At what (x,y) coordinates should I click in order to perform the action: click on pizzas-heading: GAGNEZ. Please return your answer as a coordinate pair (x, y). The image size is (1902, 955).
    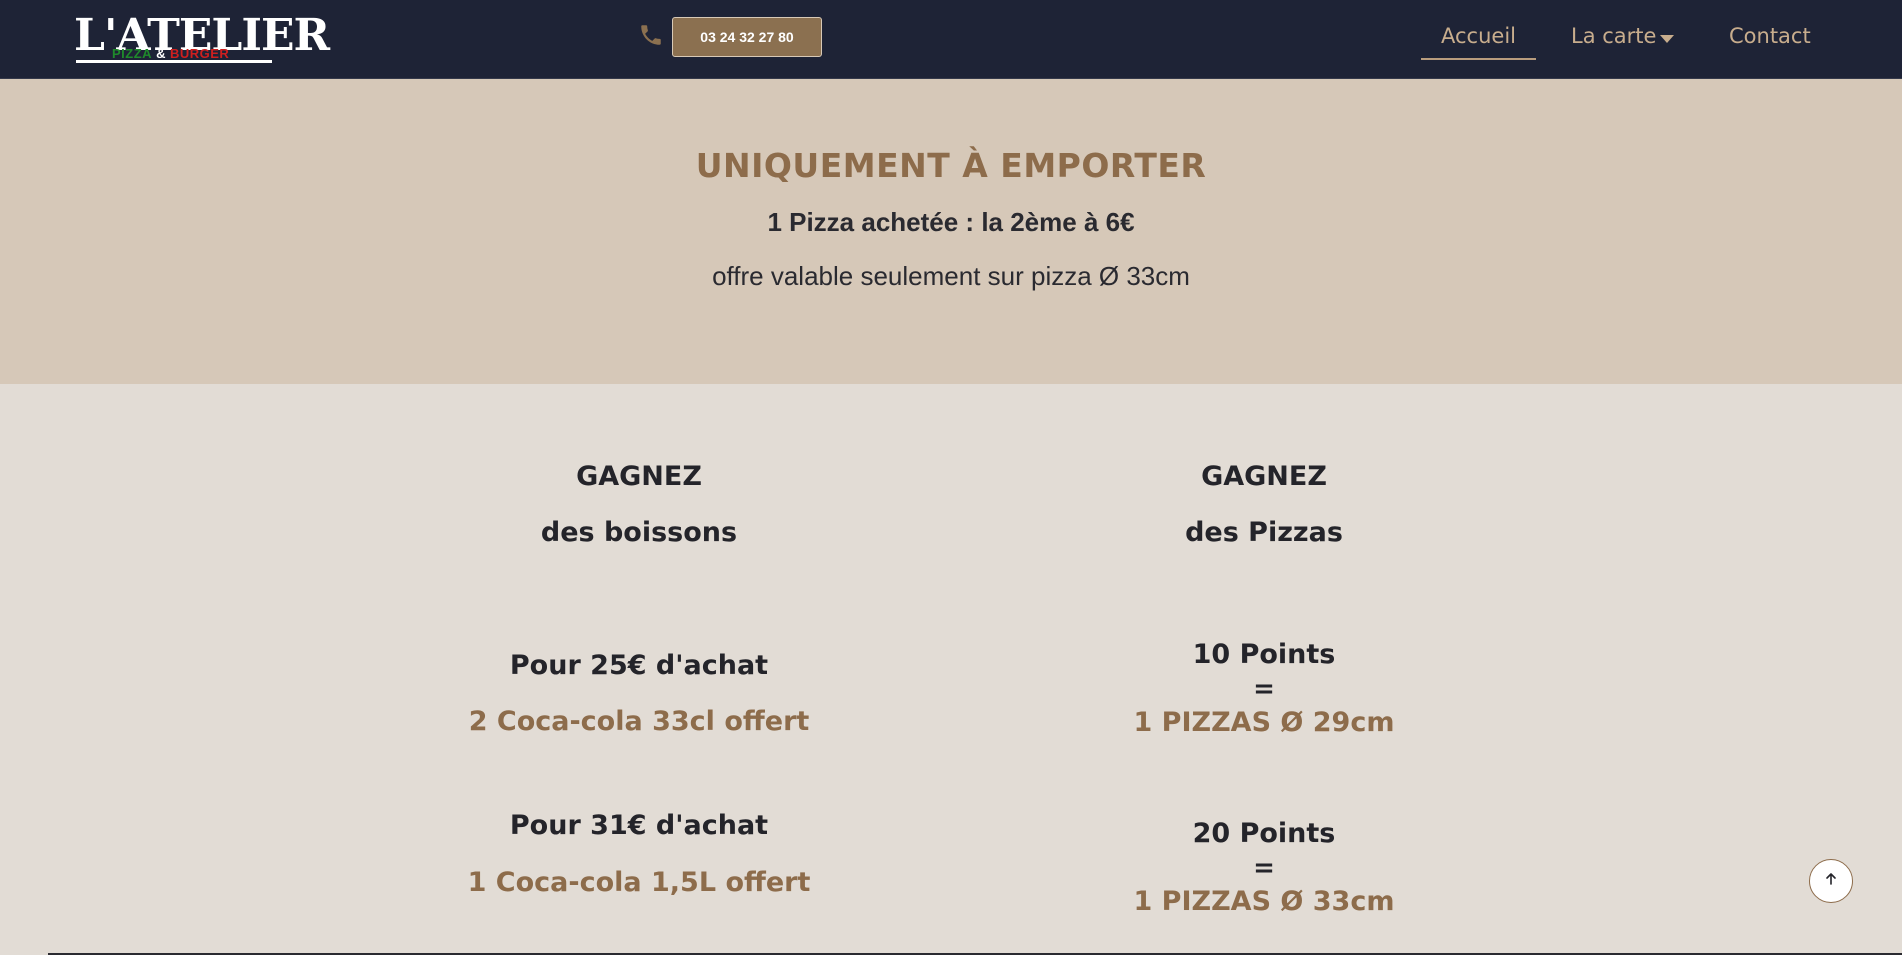
    Looking at the image, I should click on (1264, 476).